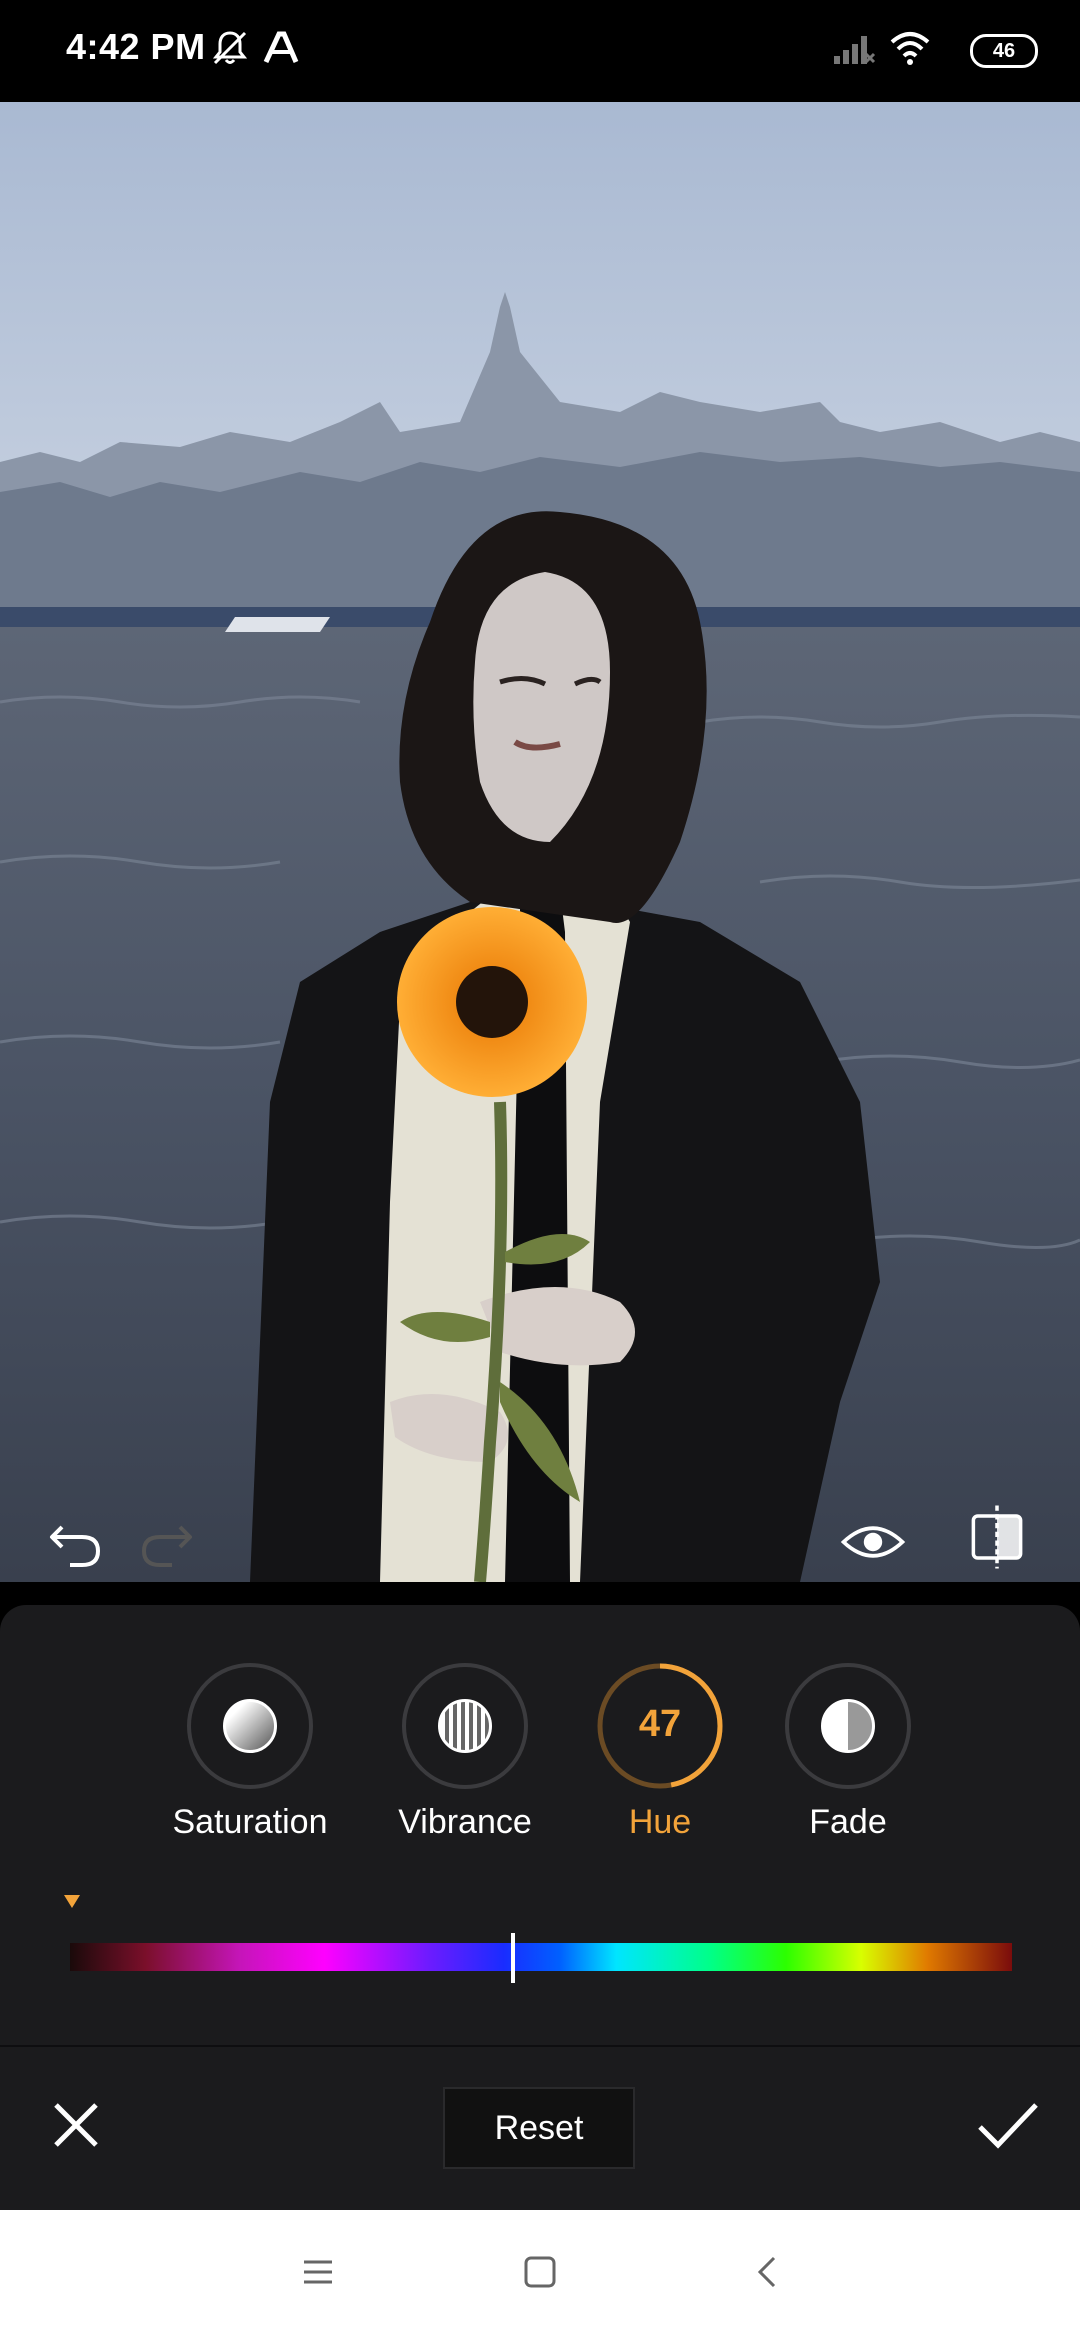 The image size is (1080, 2340). I want to click on saturation-tool: Saturation, so click(250, 1752).